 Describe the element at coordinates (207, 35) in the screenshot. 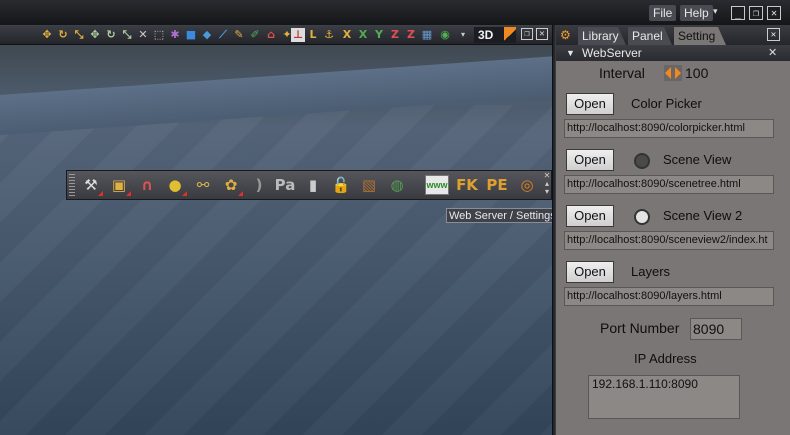

I see `paint-icon: ◆` at that location.